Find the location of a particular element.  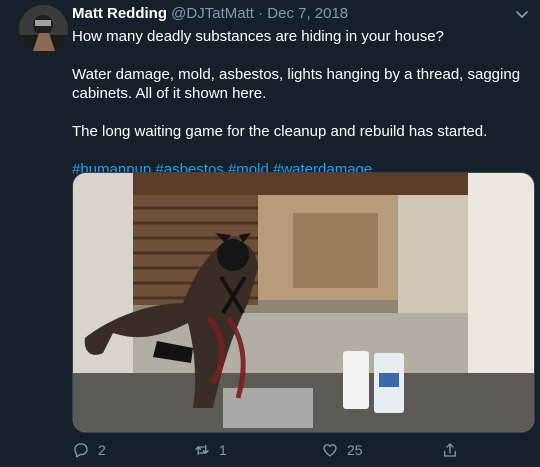

tweet-actions: 2 1 25 is located at coordinates (303, 450).